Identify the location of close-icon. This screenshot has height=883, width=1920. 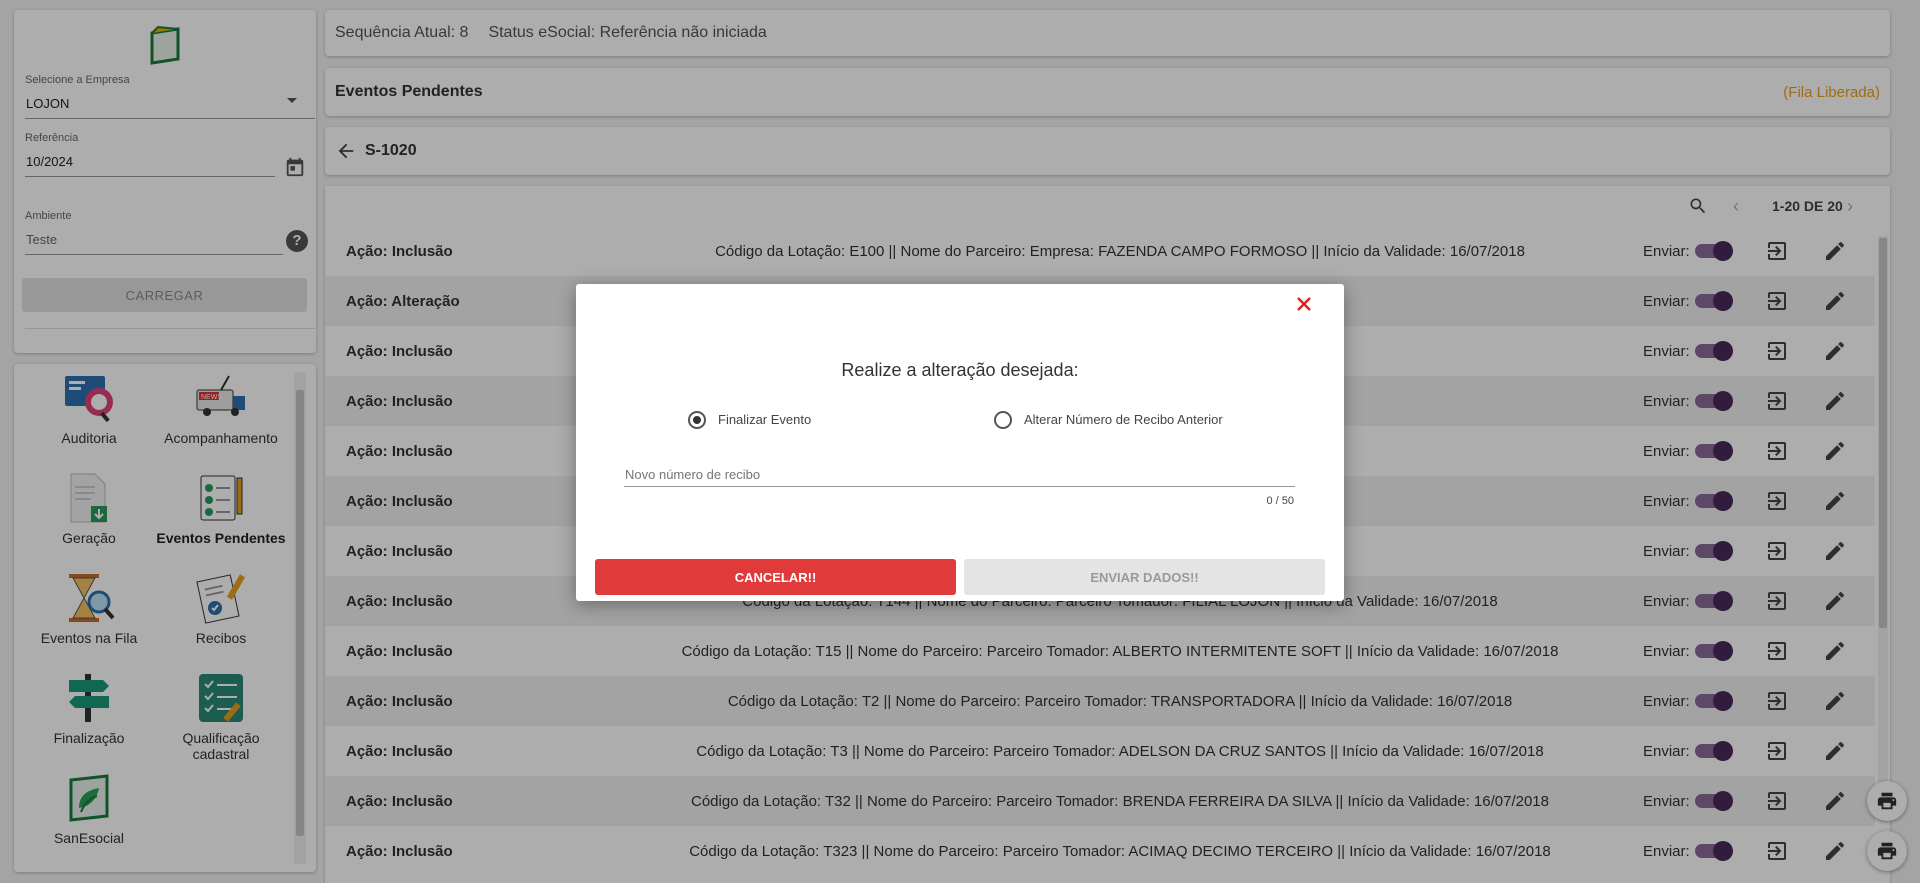
(1304, 304).